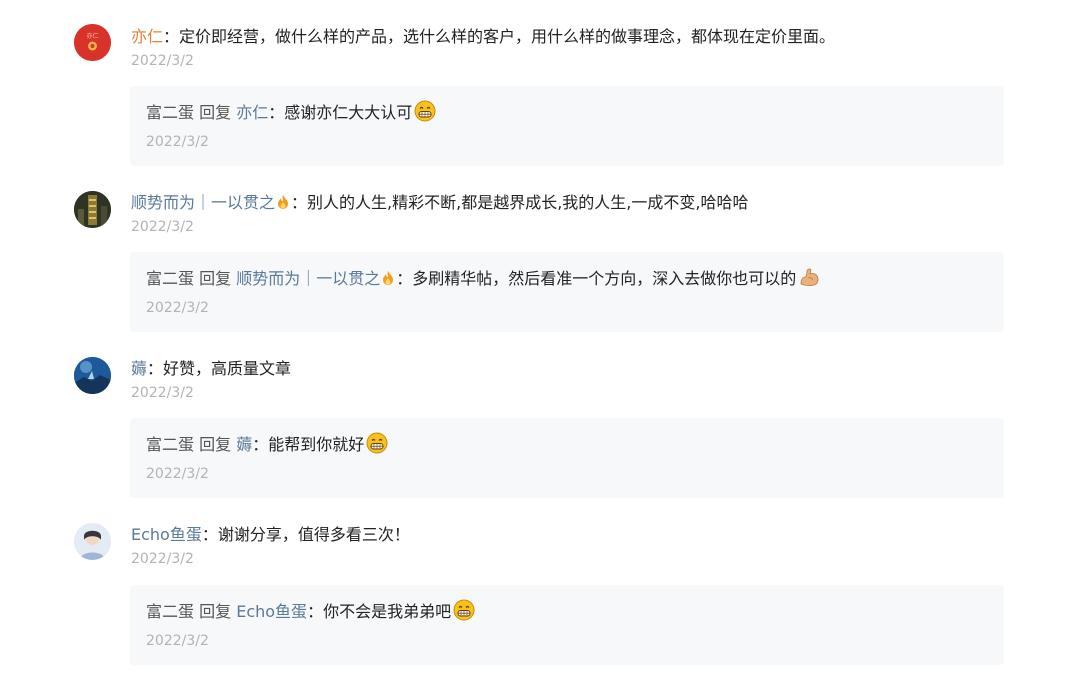 The width and height of the screenshot is (1080, 685). Describe the element at coordinates (308, 278) in the screenshot. I see `reply-to-author: 顺势而为｜一以贯之` at that location.